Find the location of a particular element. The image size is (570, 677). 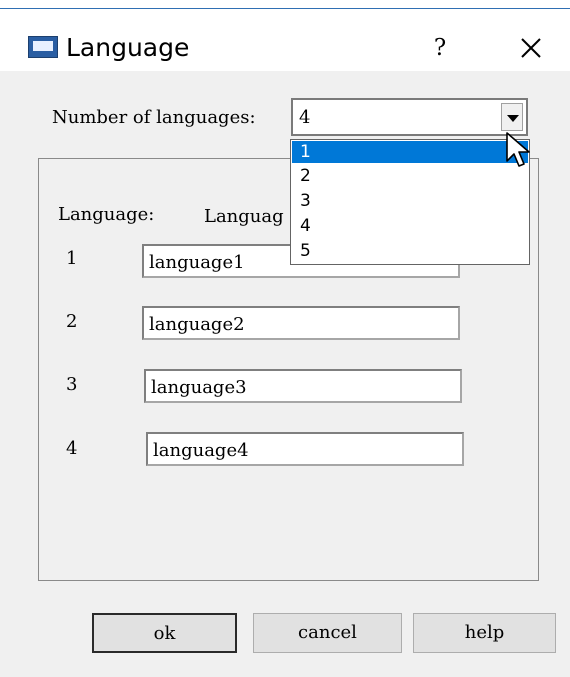

number-of-languages-dropdown-list: 1 2 3 4 5 is located at coordinates (410, 202).